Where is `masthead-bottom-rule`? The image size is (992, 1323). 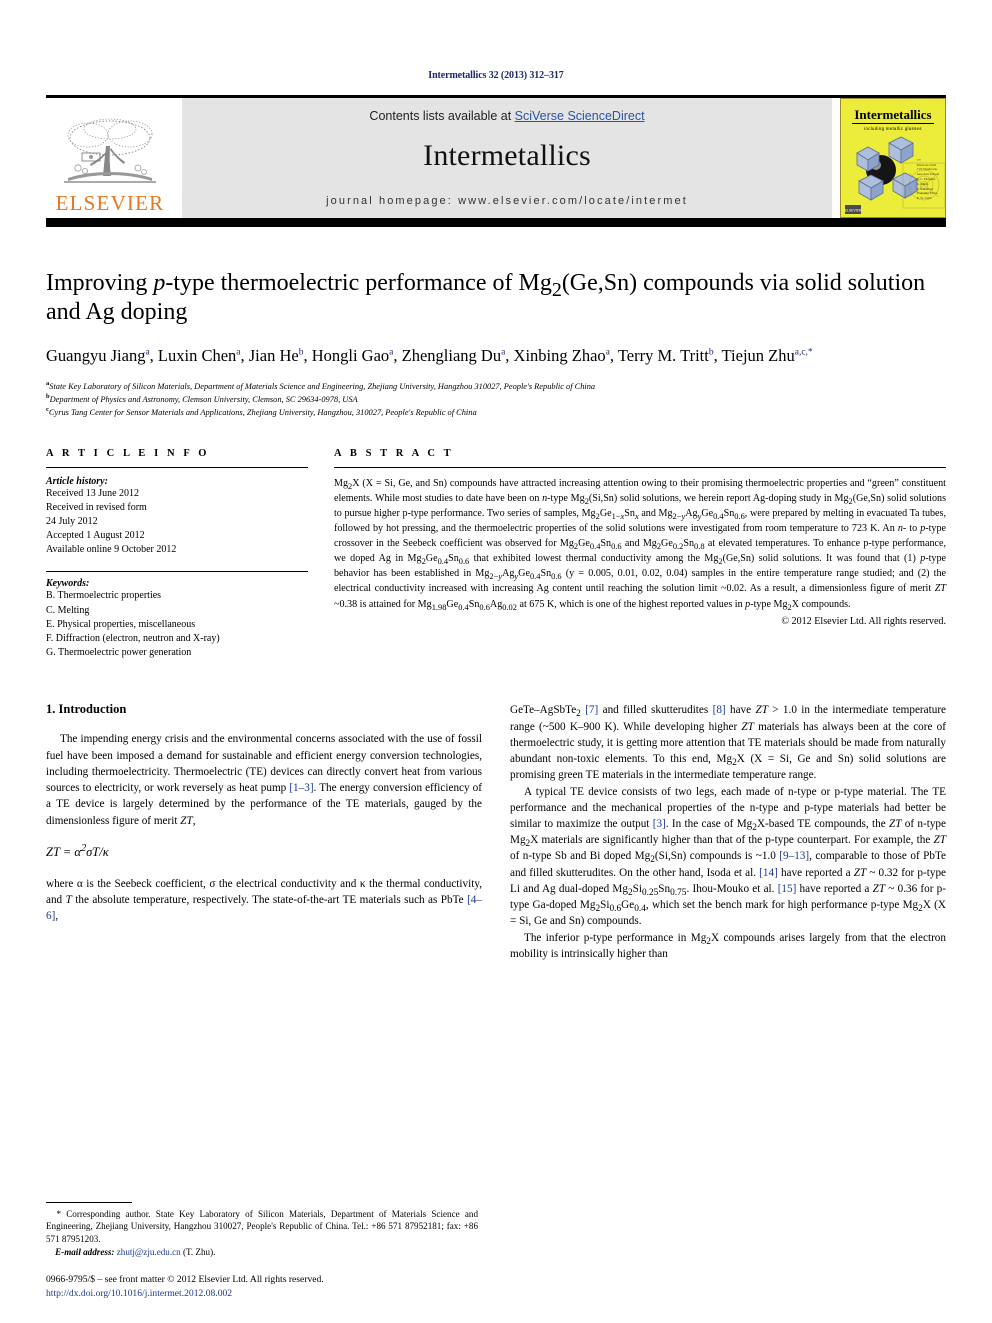
masthead-bottom-rule is located at coordinates (496, 222).